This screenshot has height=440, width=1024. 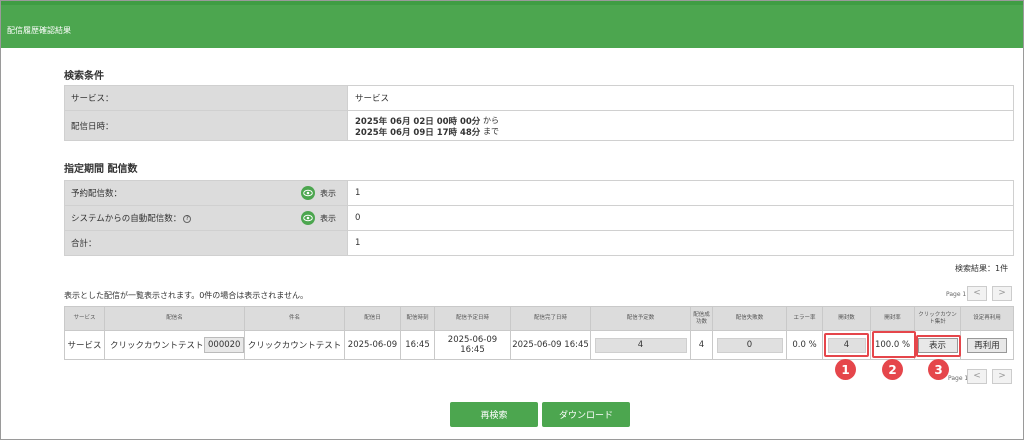 I want to click on auto-count-label: システムからの自動配信数：? 表示, so click(x=206, y=218).